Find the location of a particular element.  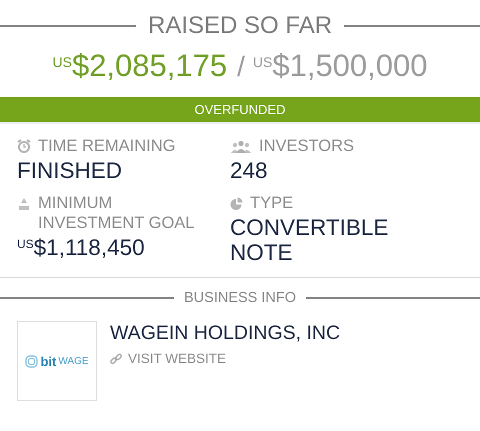

pie-chart-icon is located at coordinates (236, 203).